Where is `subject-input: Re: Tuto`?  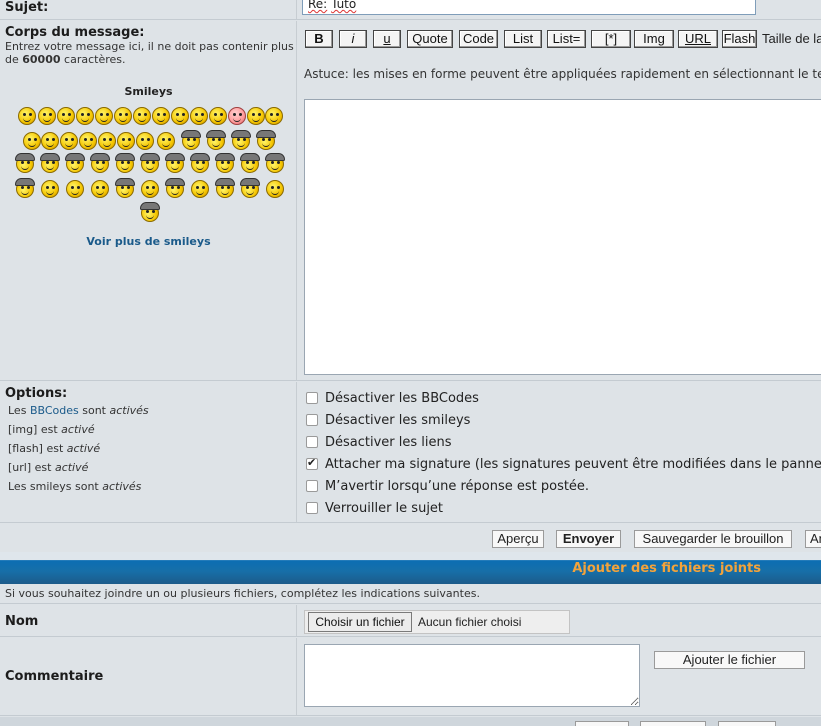 subject-input: Re: Tuto is located at coordinates (529, 7).